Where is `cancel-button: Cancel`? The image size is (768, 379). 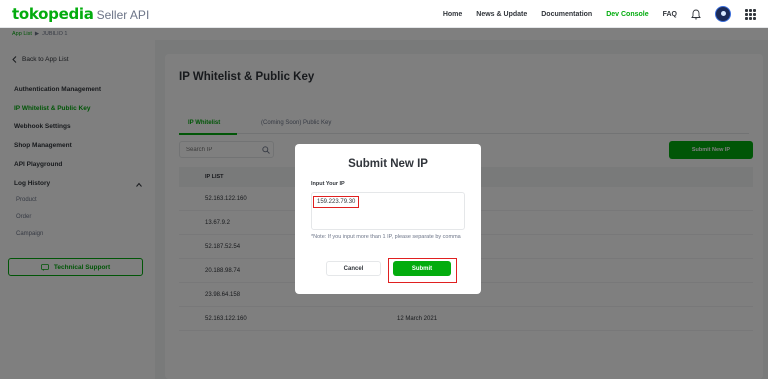
cancel-button: Cancel is located at coordinates (353, 268).